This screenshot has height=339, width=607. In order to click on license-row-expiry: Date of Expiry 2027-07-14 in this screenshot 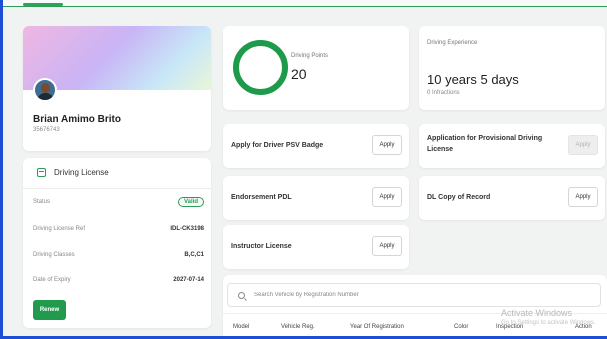, I will do `click(118, 280)`.